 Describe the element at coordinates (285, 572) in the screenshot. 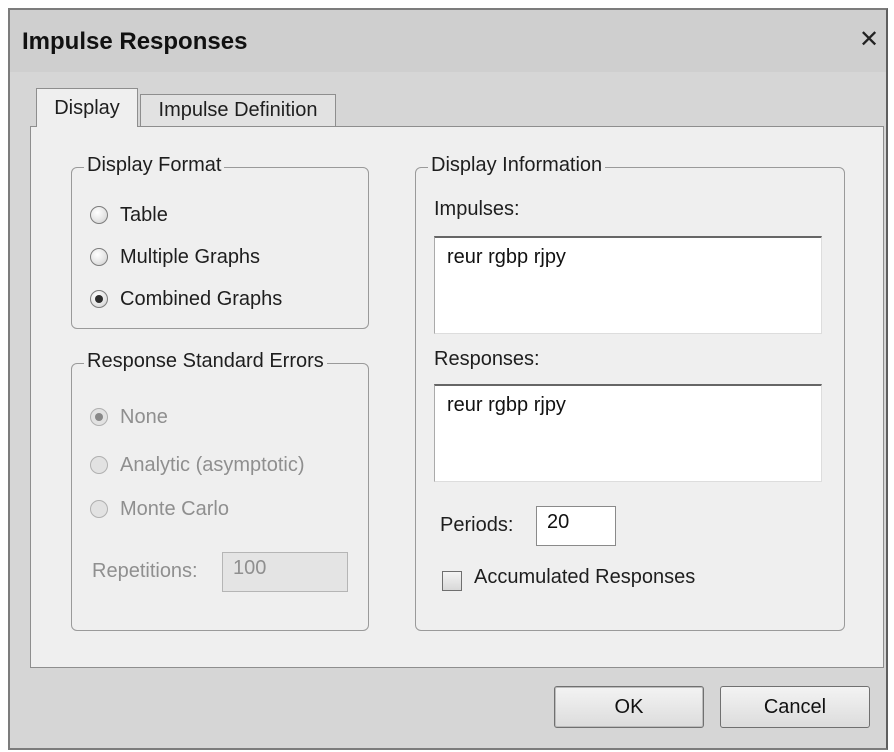

I see `repetitions-input: 100` at that location.